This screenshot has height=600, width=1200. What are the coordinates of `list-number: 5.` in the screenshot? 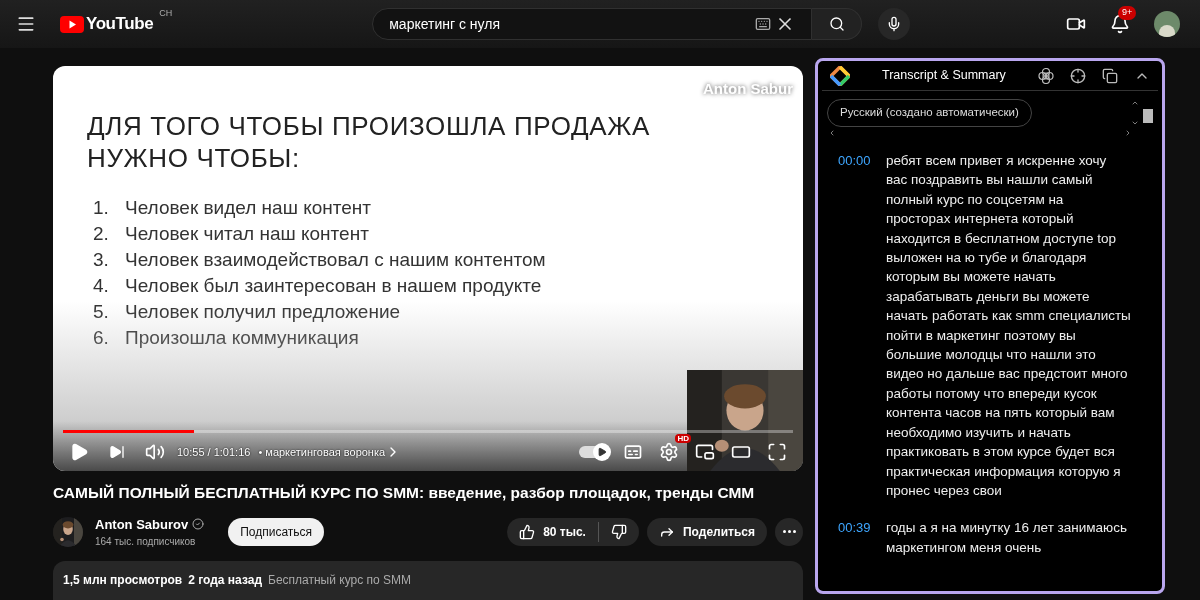 It's located at (101, 311).